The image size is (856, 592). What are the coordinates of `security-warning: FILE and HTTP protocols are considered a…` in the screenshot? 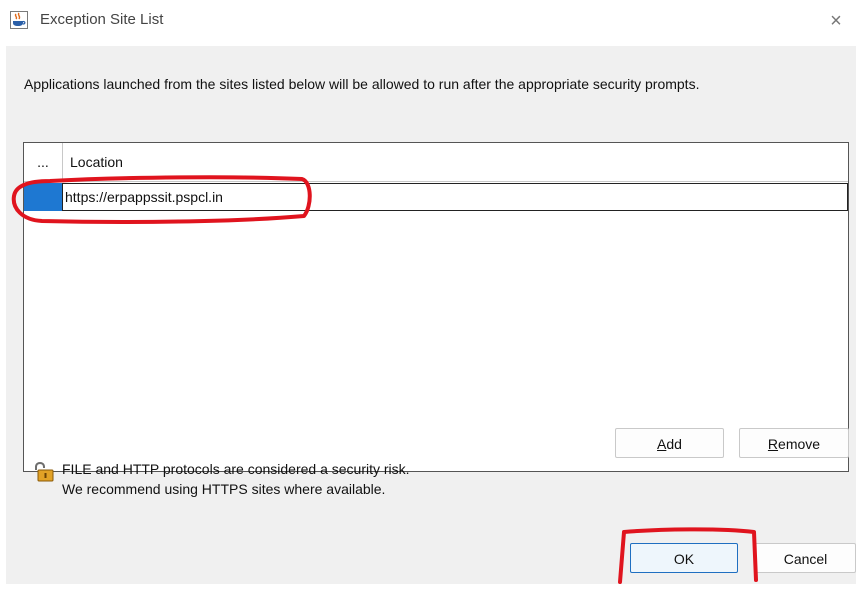 It's located at (236, 479).